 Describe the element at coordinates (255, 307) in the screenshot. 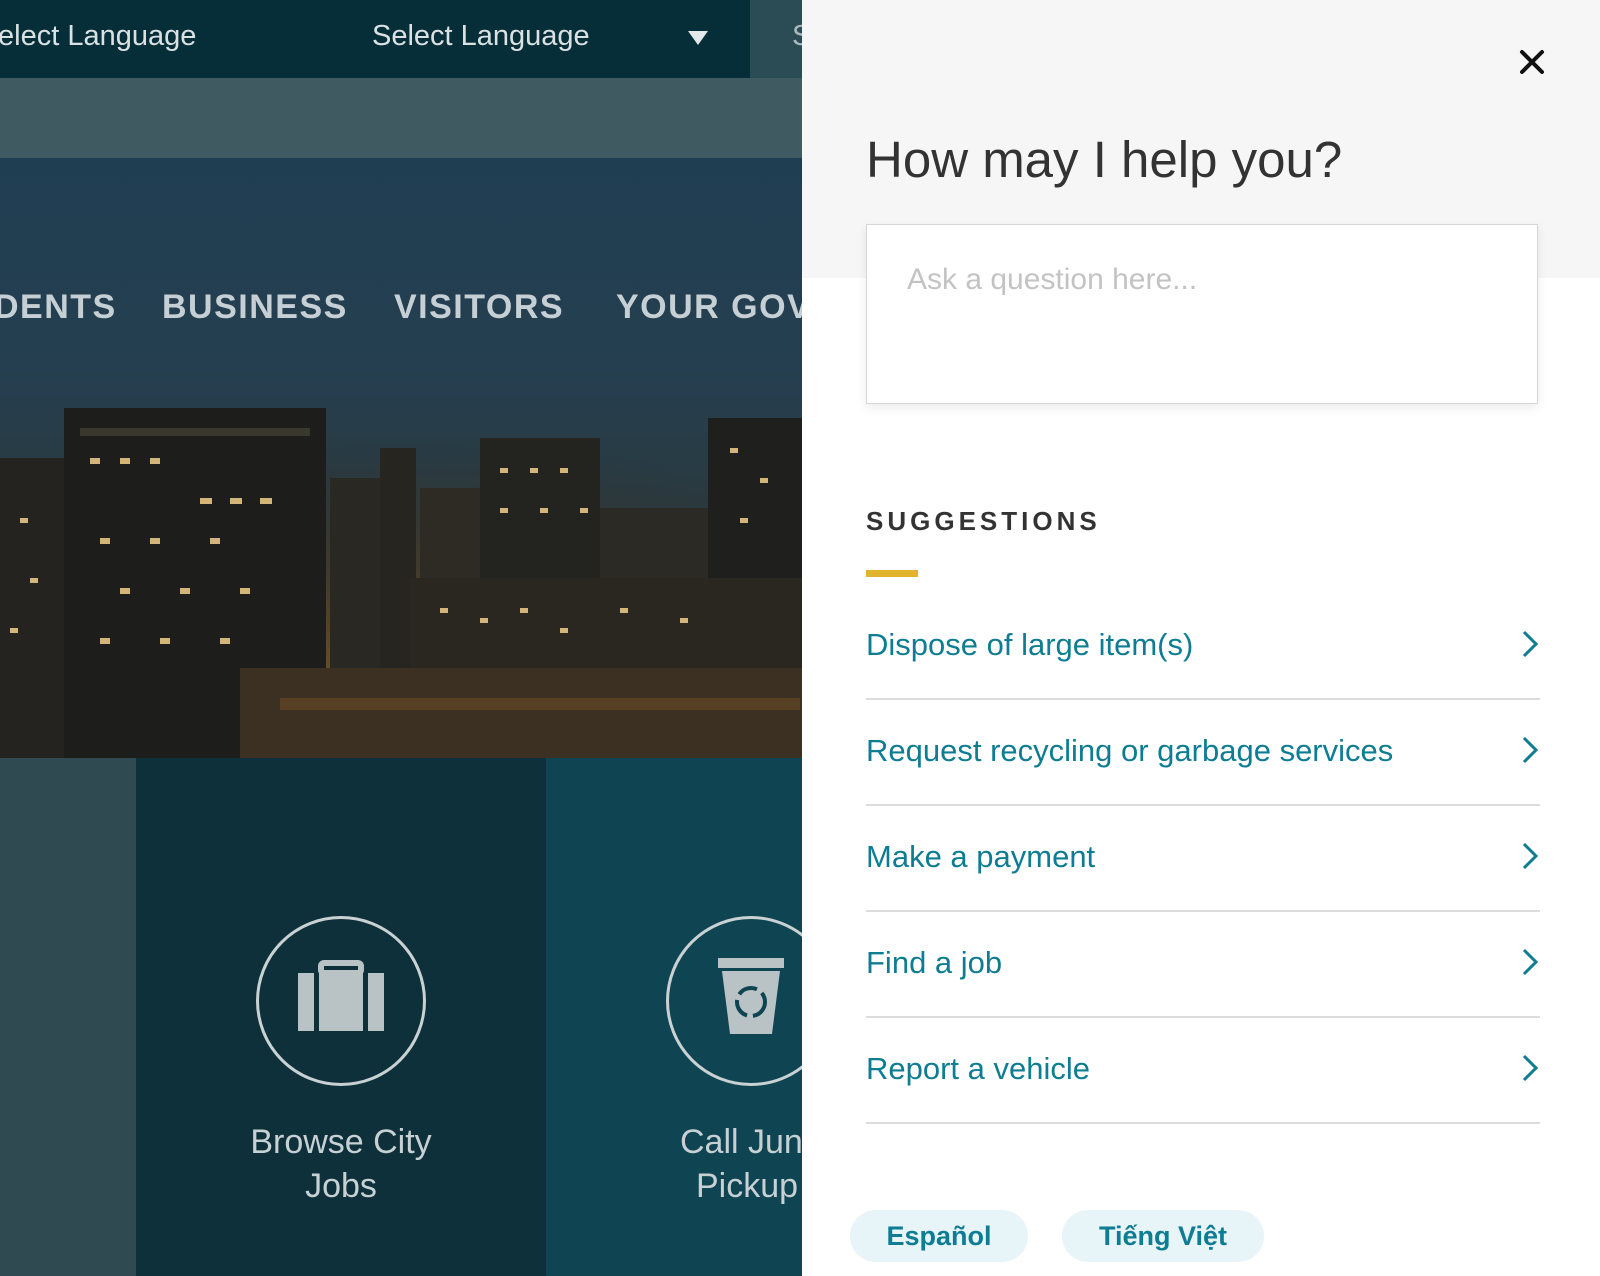

I see `nav-item-business: BUSINESS` at that location.